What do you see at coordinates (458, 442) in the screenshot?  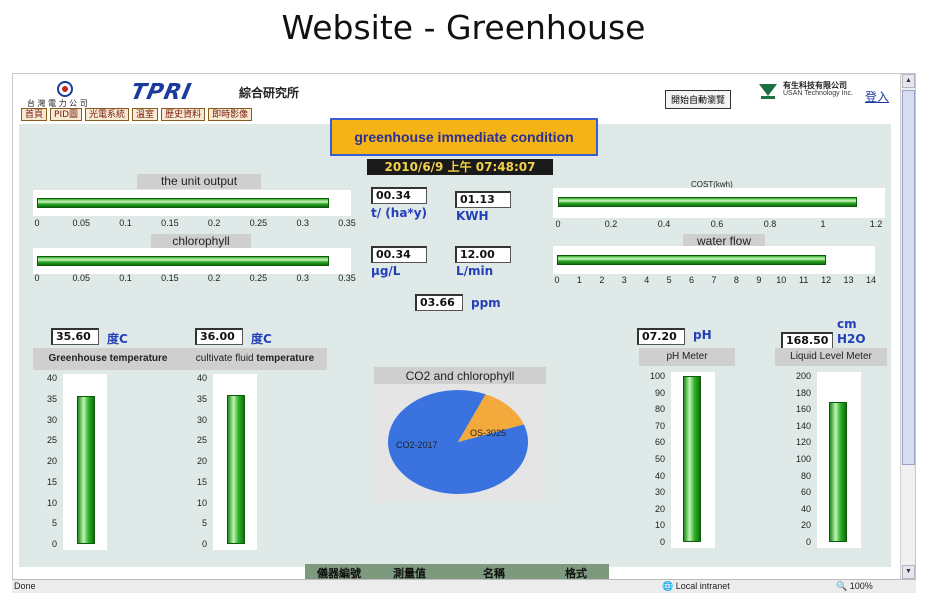 I see `co2-chlorophyll-pie: CO2-2017 OS-3025` at bounding box center [458, 442].